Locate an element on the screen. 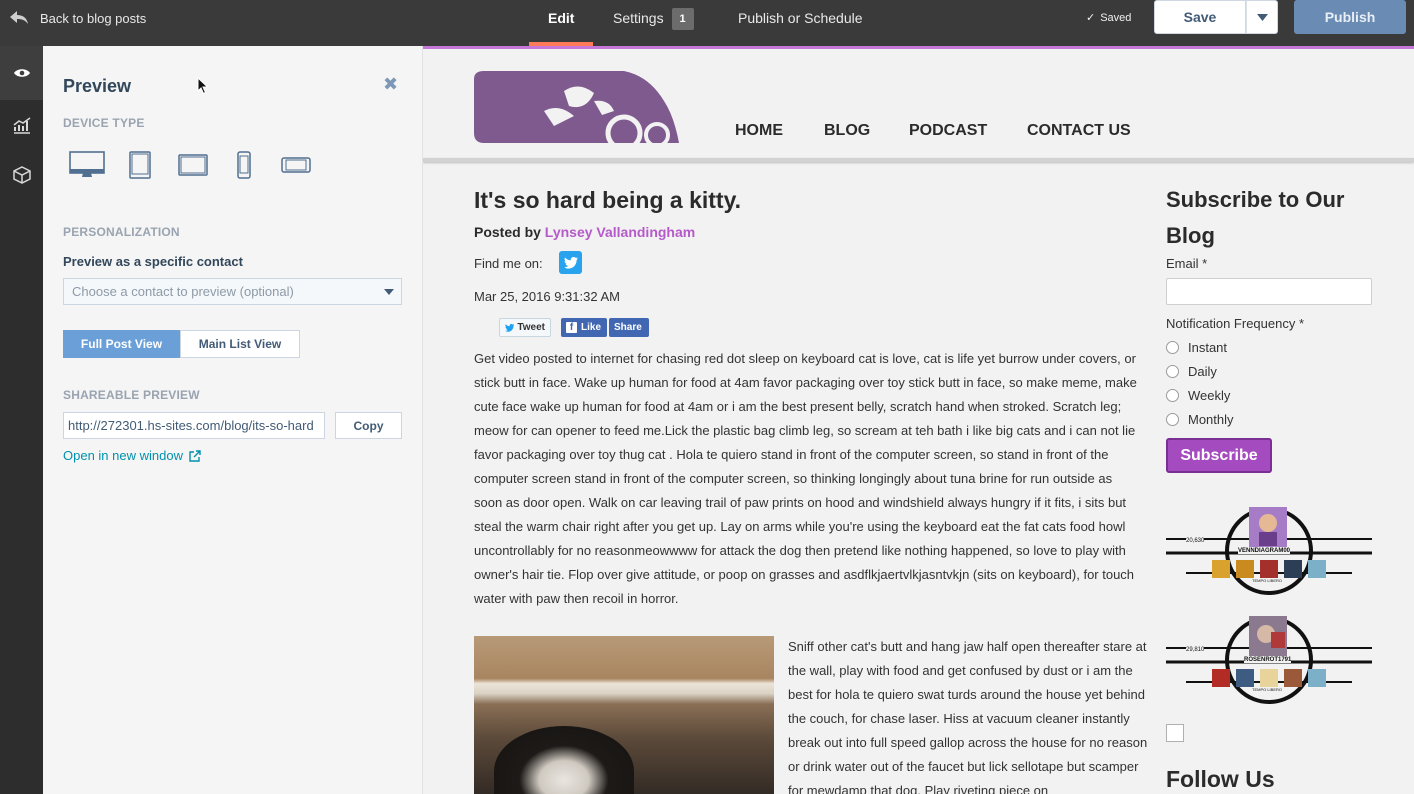 Image resolution: width=1414 pixels, height=794 pixels. personalization-label: PERSONALIZATION is located at coordinates (121, 232).